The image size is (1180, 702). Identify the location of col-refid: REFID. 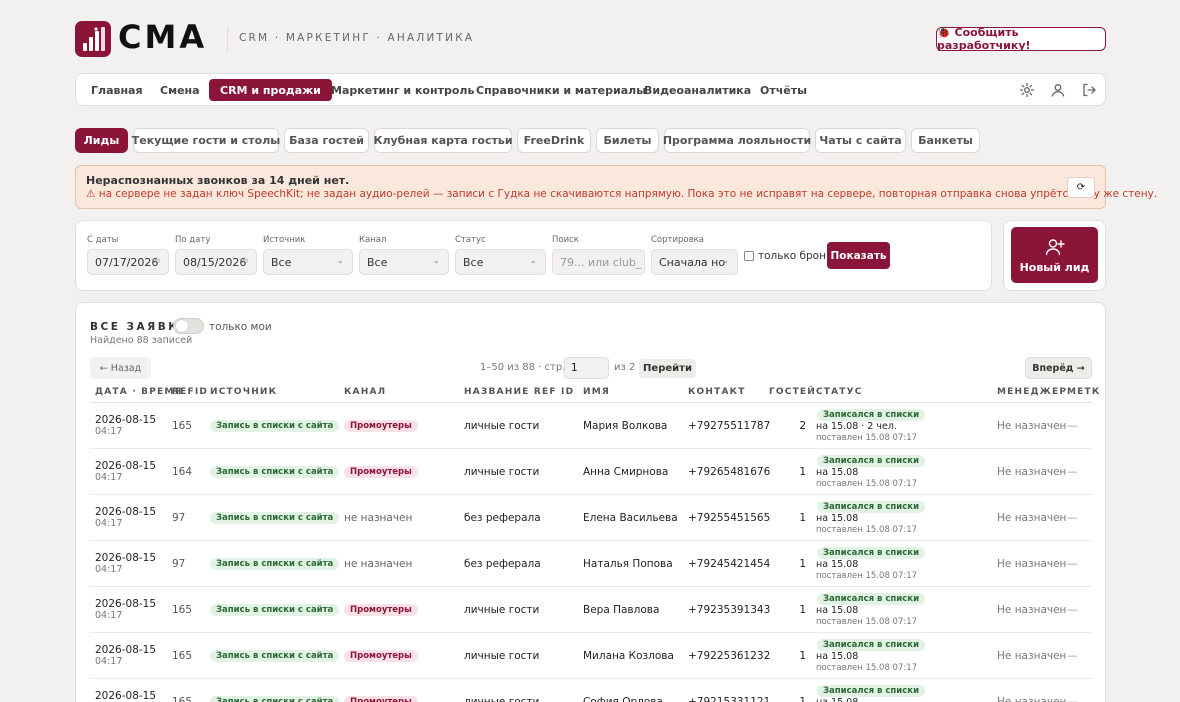
(190, 392).